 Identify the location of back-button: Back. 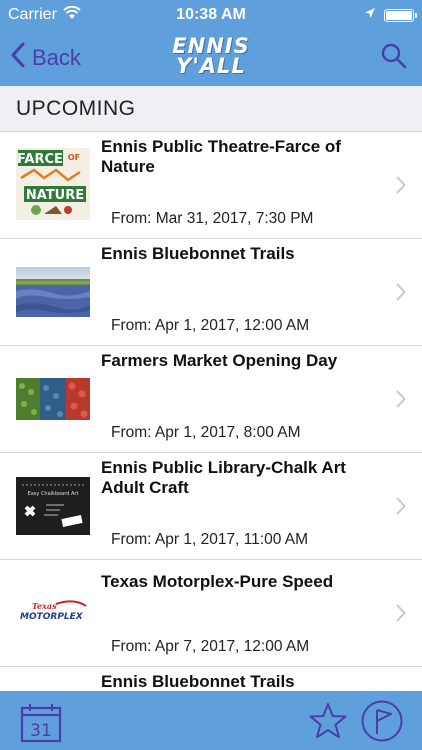
(45, 58).